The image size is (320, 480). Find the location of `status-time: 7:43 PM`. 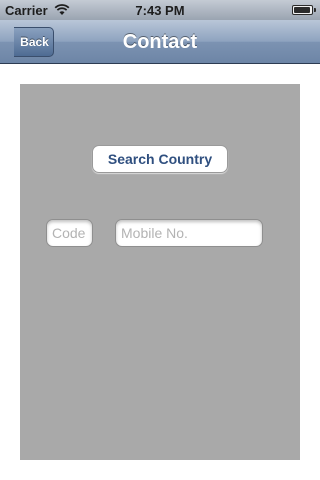

status-time: 7:43 PM is located at coordinates (160, 10).